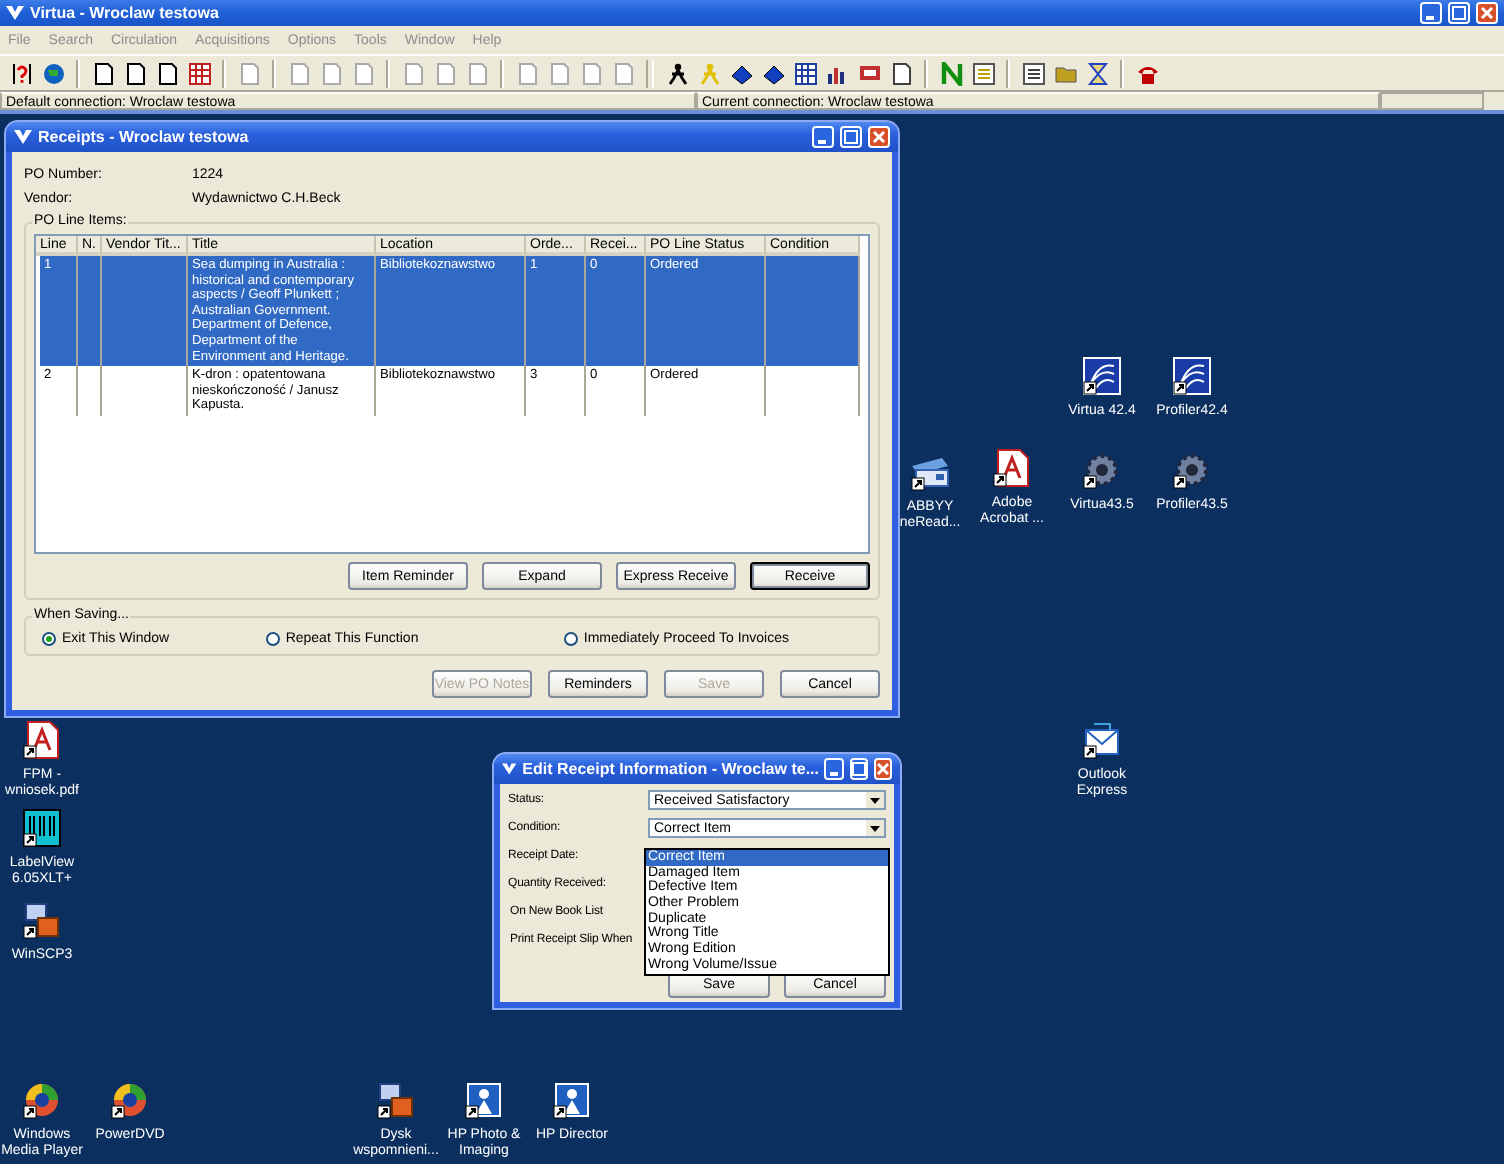 Image resolution: width=1504 pixels, height=1164 pixels. What do you see at coordinates (450, 311) in the screenshot?
I see `table-row` at bounding box center [450, 311].